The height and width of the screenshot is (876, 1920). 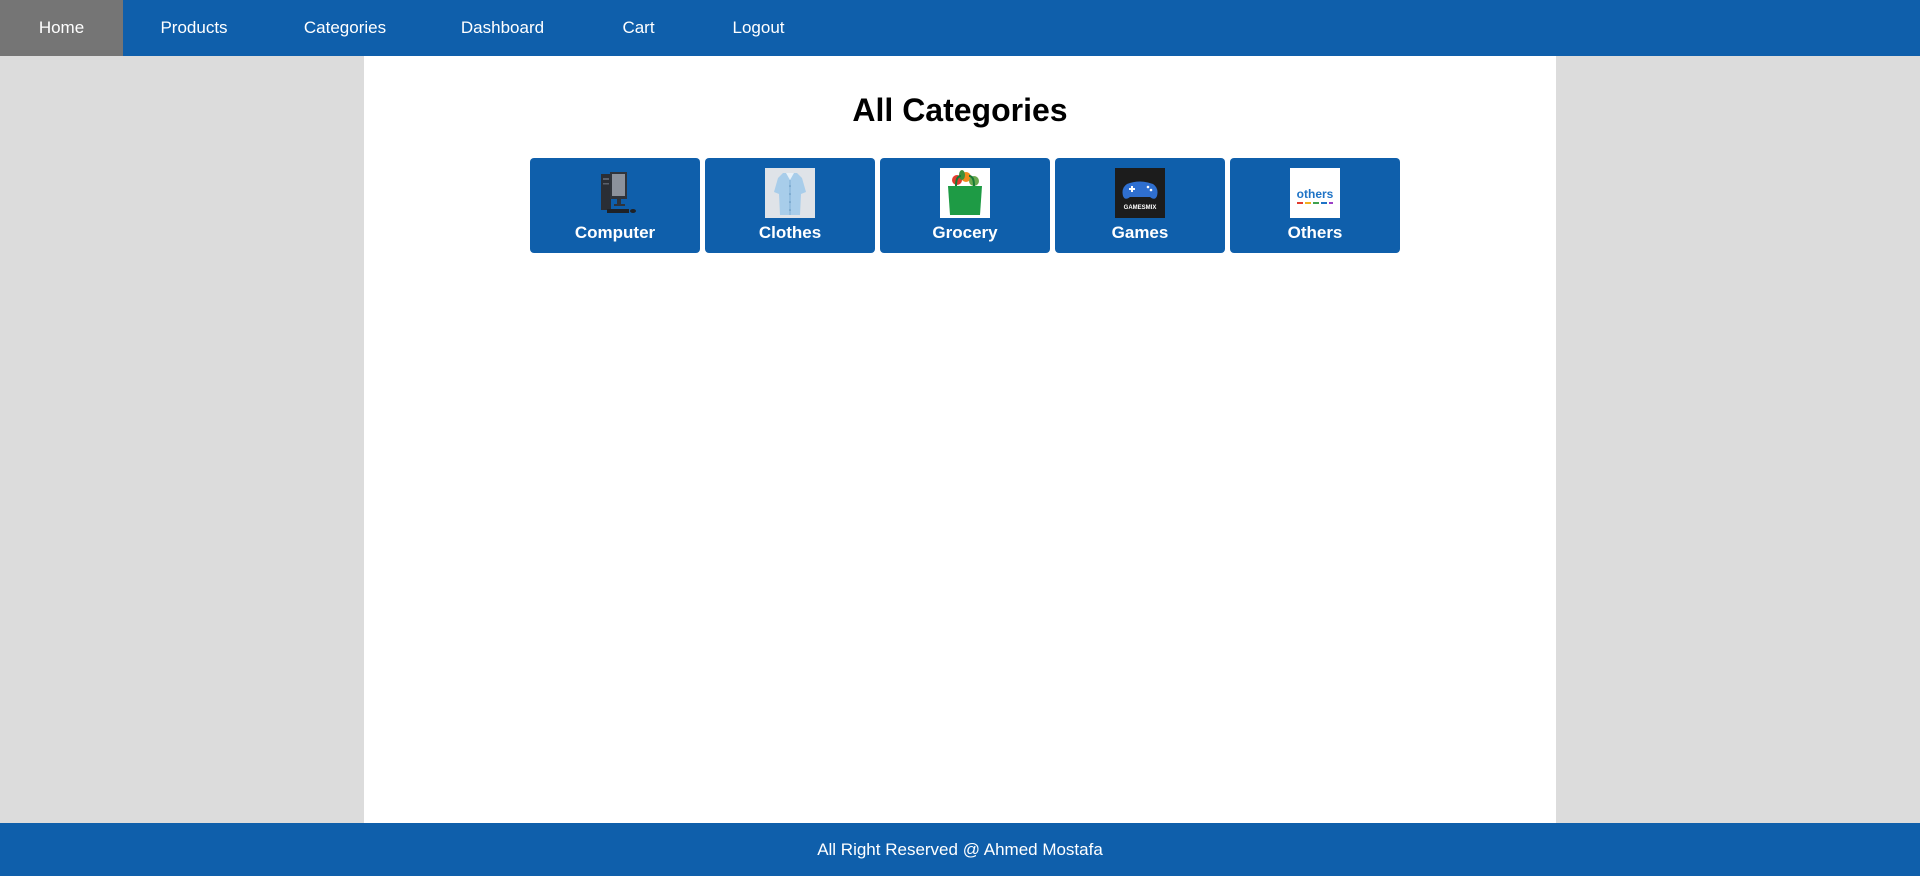 I want to click on footer: All Right Reserved @ Ahmed Mostafa, so click(x=960, y=849).